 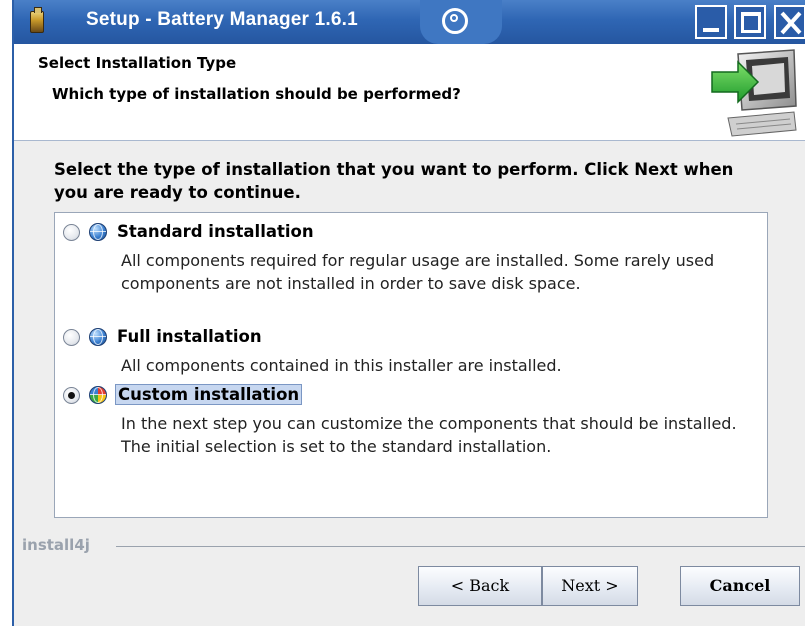 I want to click on back-button: < Back, so click(x=480, y=586).